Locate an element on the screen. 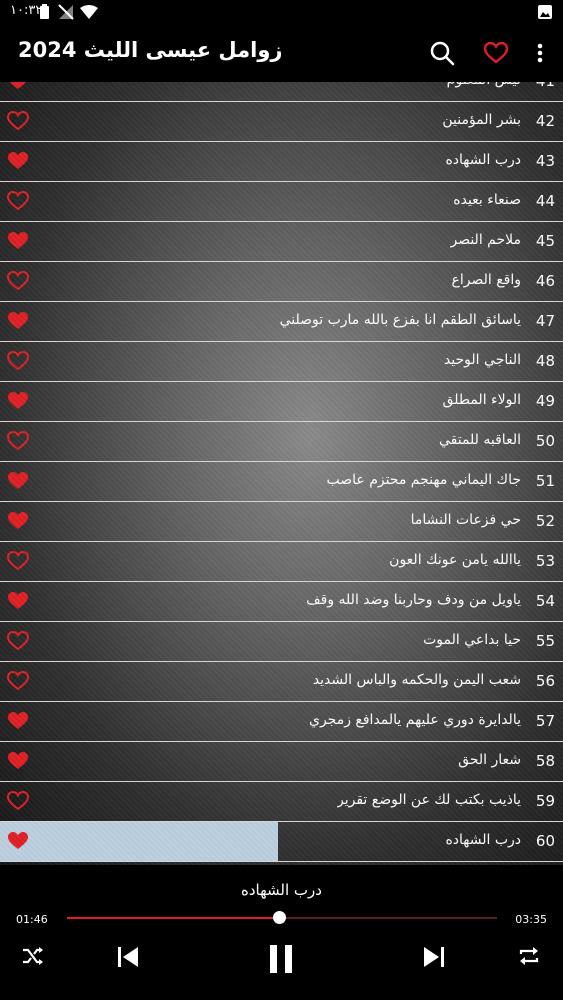 The width and height of the screenshot is (563, 1000). status-bar: ١٠:٣٢ is located at coordinates (281, 12).